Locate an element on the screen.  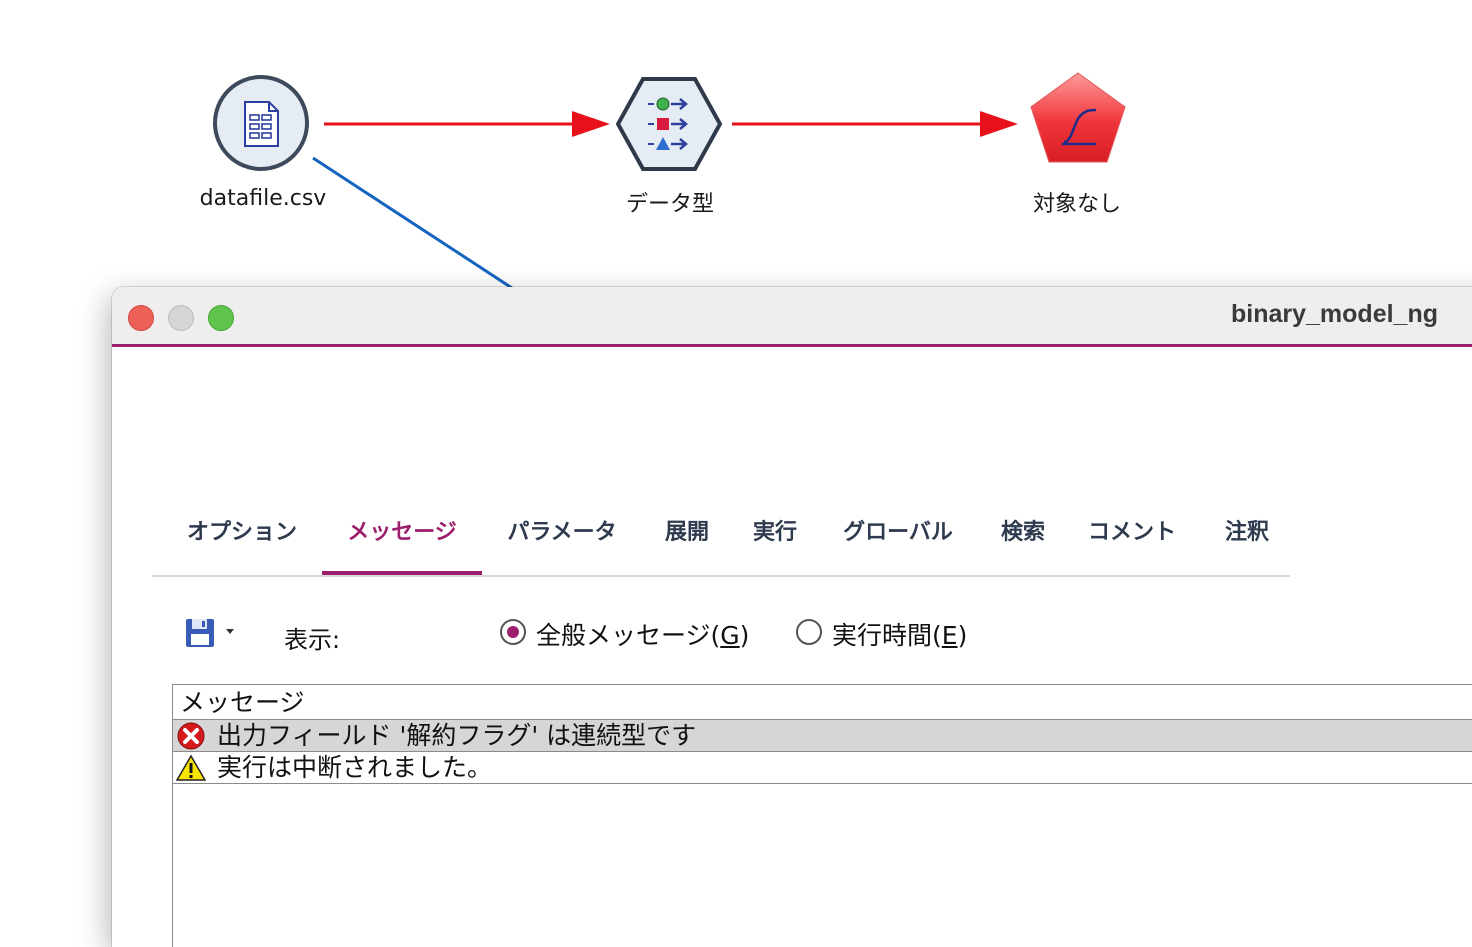
close-window-button is located at coordinates (141, 318).